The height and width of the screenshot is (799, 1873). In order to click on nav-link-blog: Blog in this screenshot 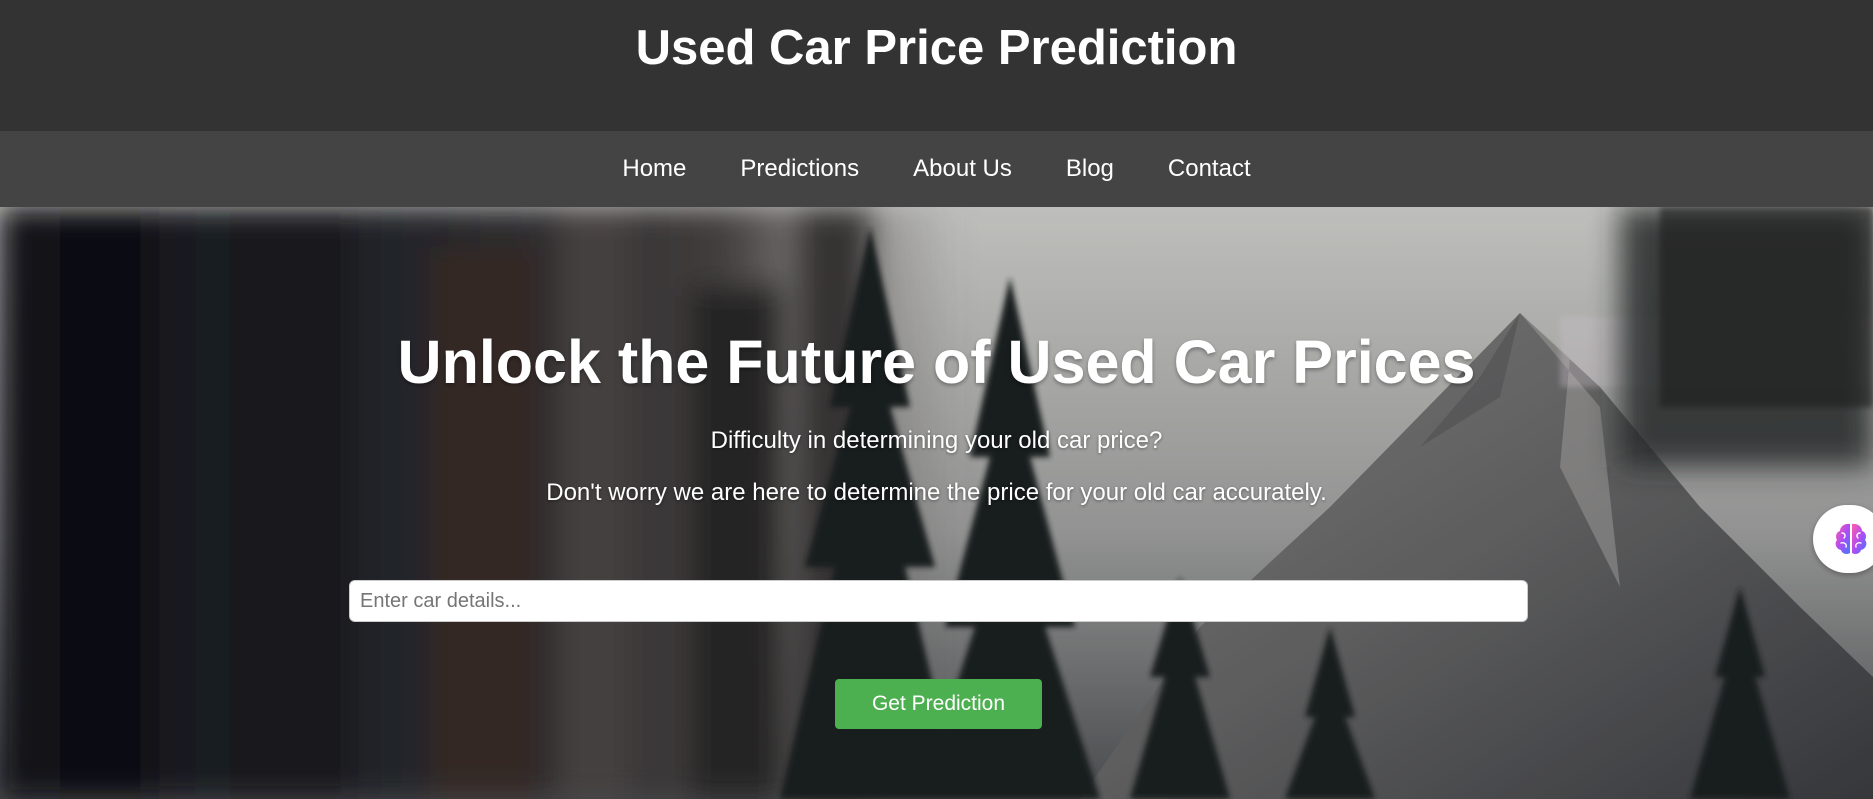, I will do `click(1090, 169)`.